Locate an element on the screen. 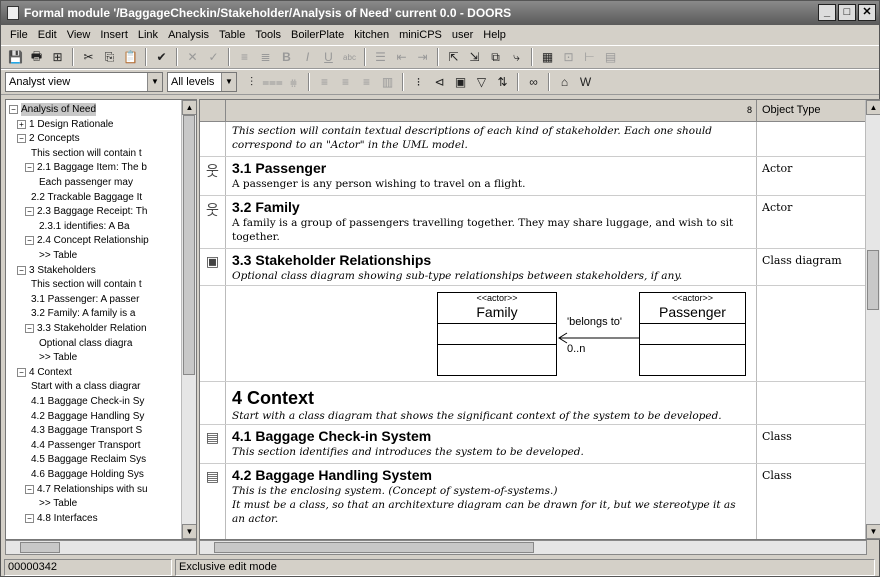  chevron-down-icon: ▼ is located at coordinates (228, 82).